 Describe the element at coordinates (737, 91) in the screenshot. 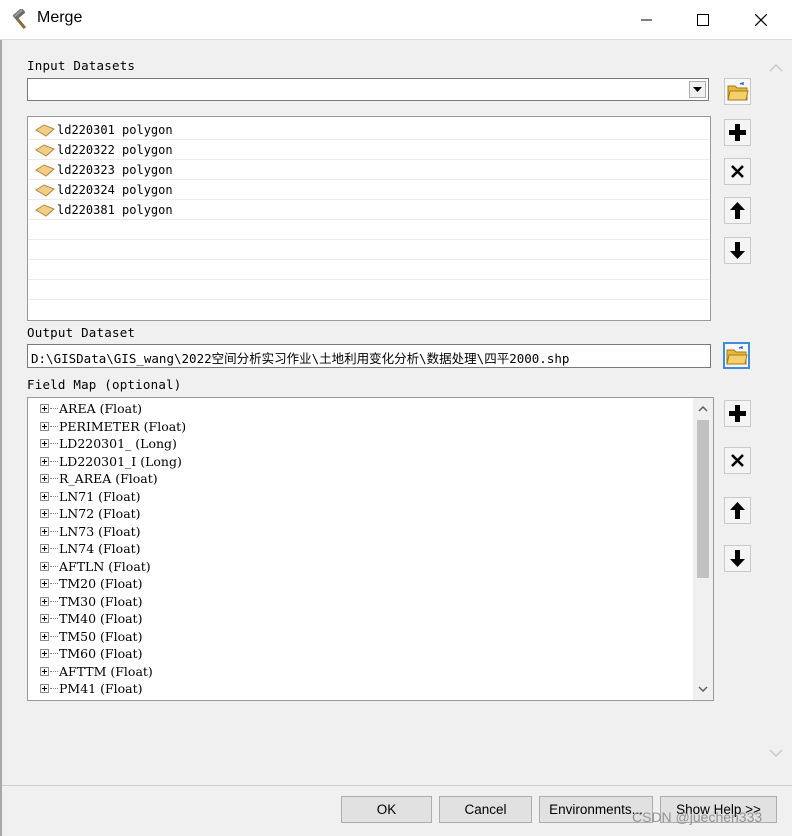

I see `browse-input-button` at that location.